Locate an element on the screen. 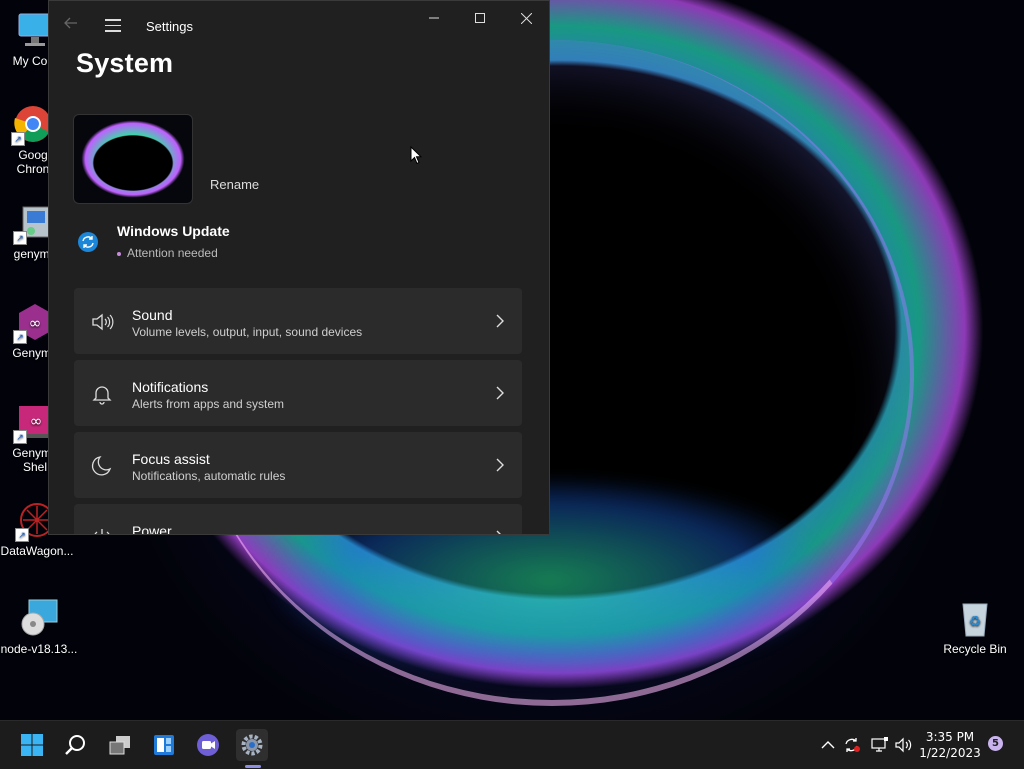  back-arrow-icon is located at coordinates (73, 25).